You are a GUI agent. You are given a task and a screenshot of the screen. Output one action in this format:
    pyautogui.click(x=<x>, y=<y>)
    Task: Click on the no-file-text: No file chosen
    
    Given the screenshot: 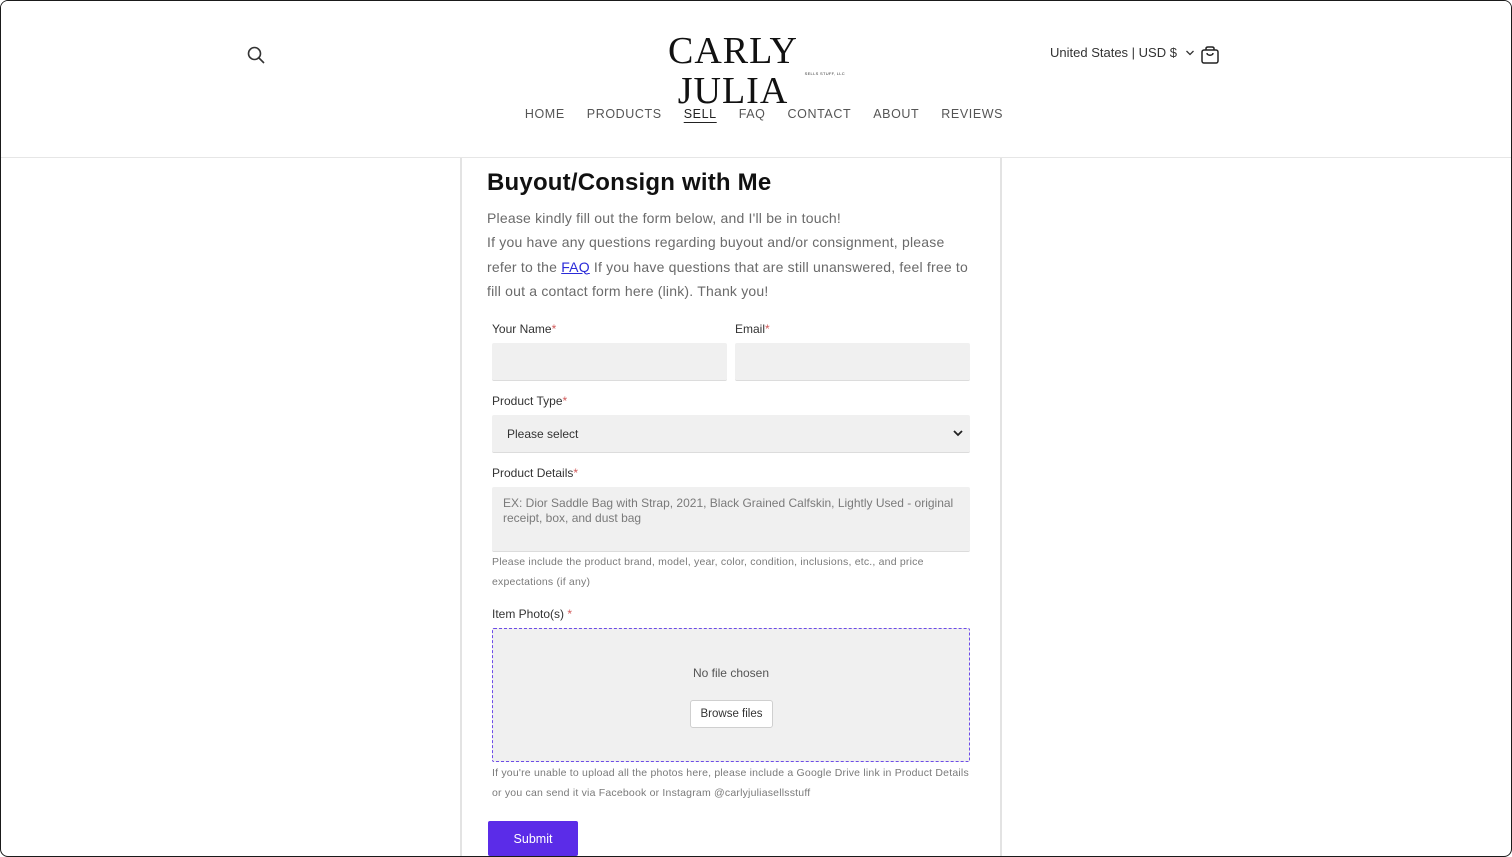 What is the action you would take?
    pyautogui.click(x=731, y=673)
    